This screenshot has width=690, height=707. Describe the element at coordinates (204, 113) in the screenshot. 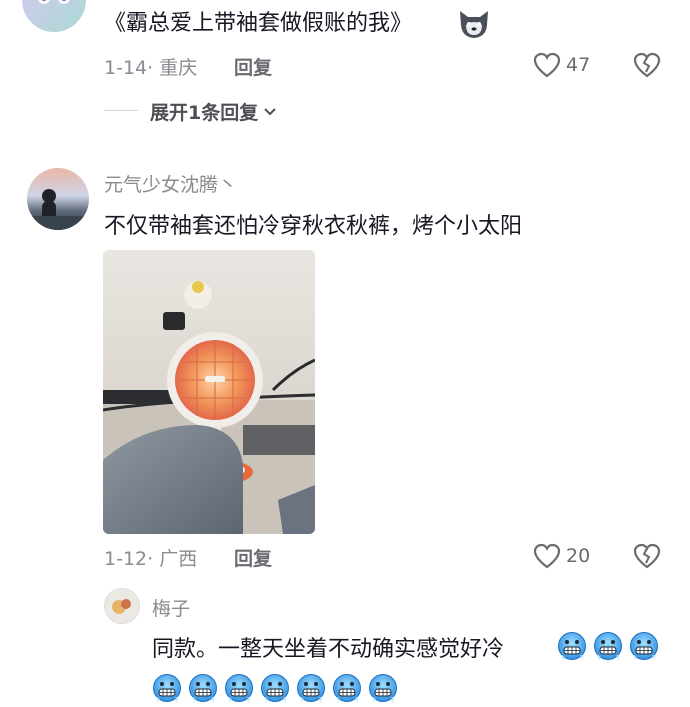

I see `expand-replies-label: 展开1条回复` at that location.